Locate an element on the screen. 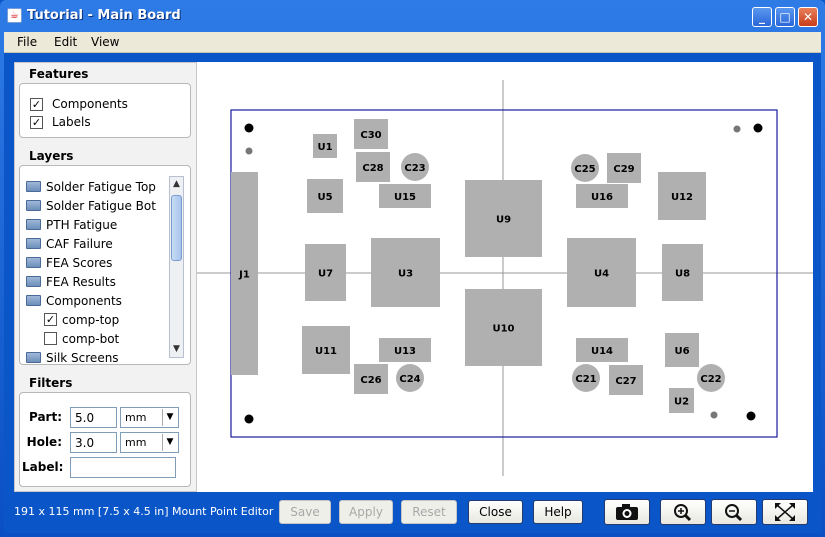  features-title: Features is located at coordinates (59, 74).